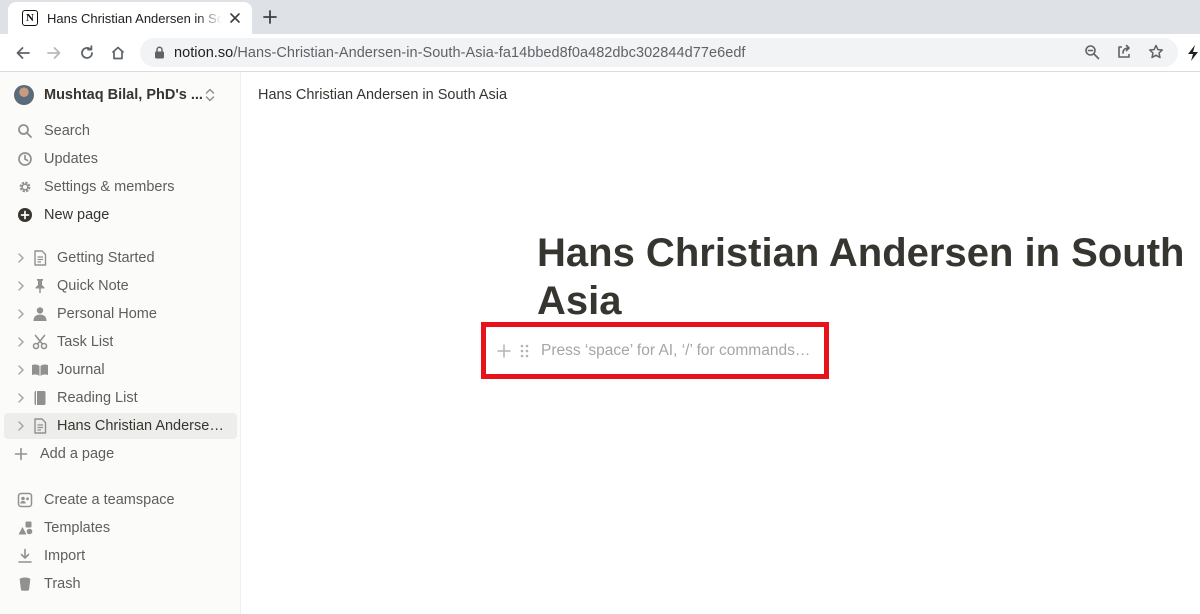 This screenshot has height=614, width=1200. What do you see at coordinates (97, 398) in the screenshot?
I see `sidebar-item-label: Reading List` at bounding box center [97, 398].